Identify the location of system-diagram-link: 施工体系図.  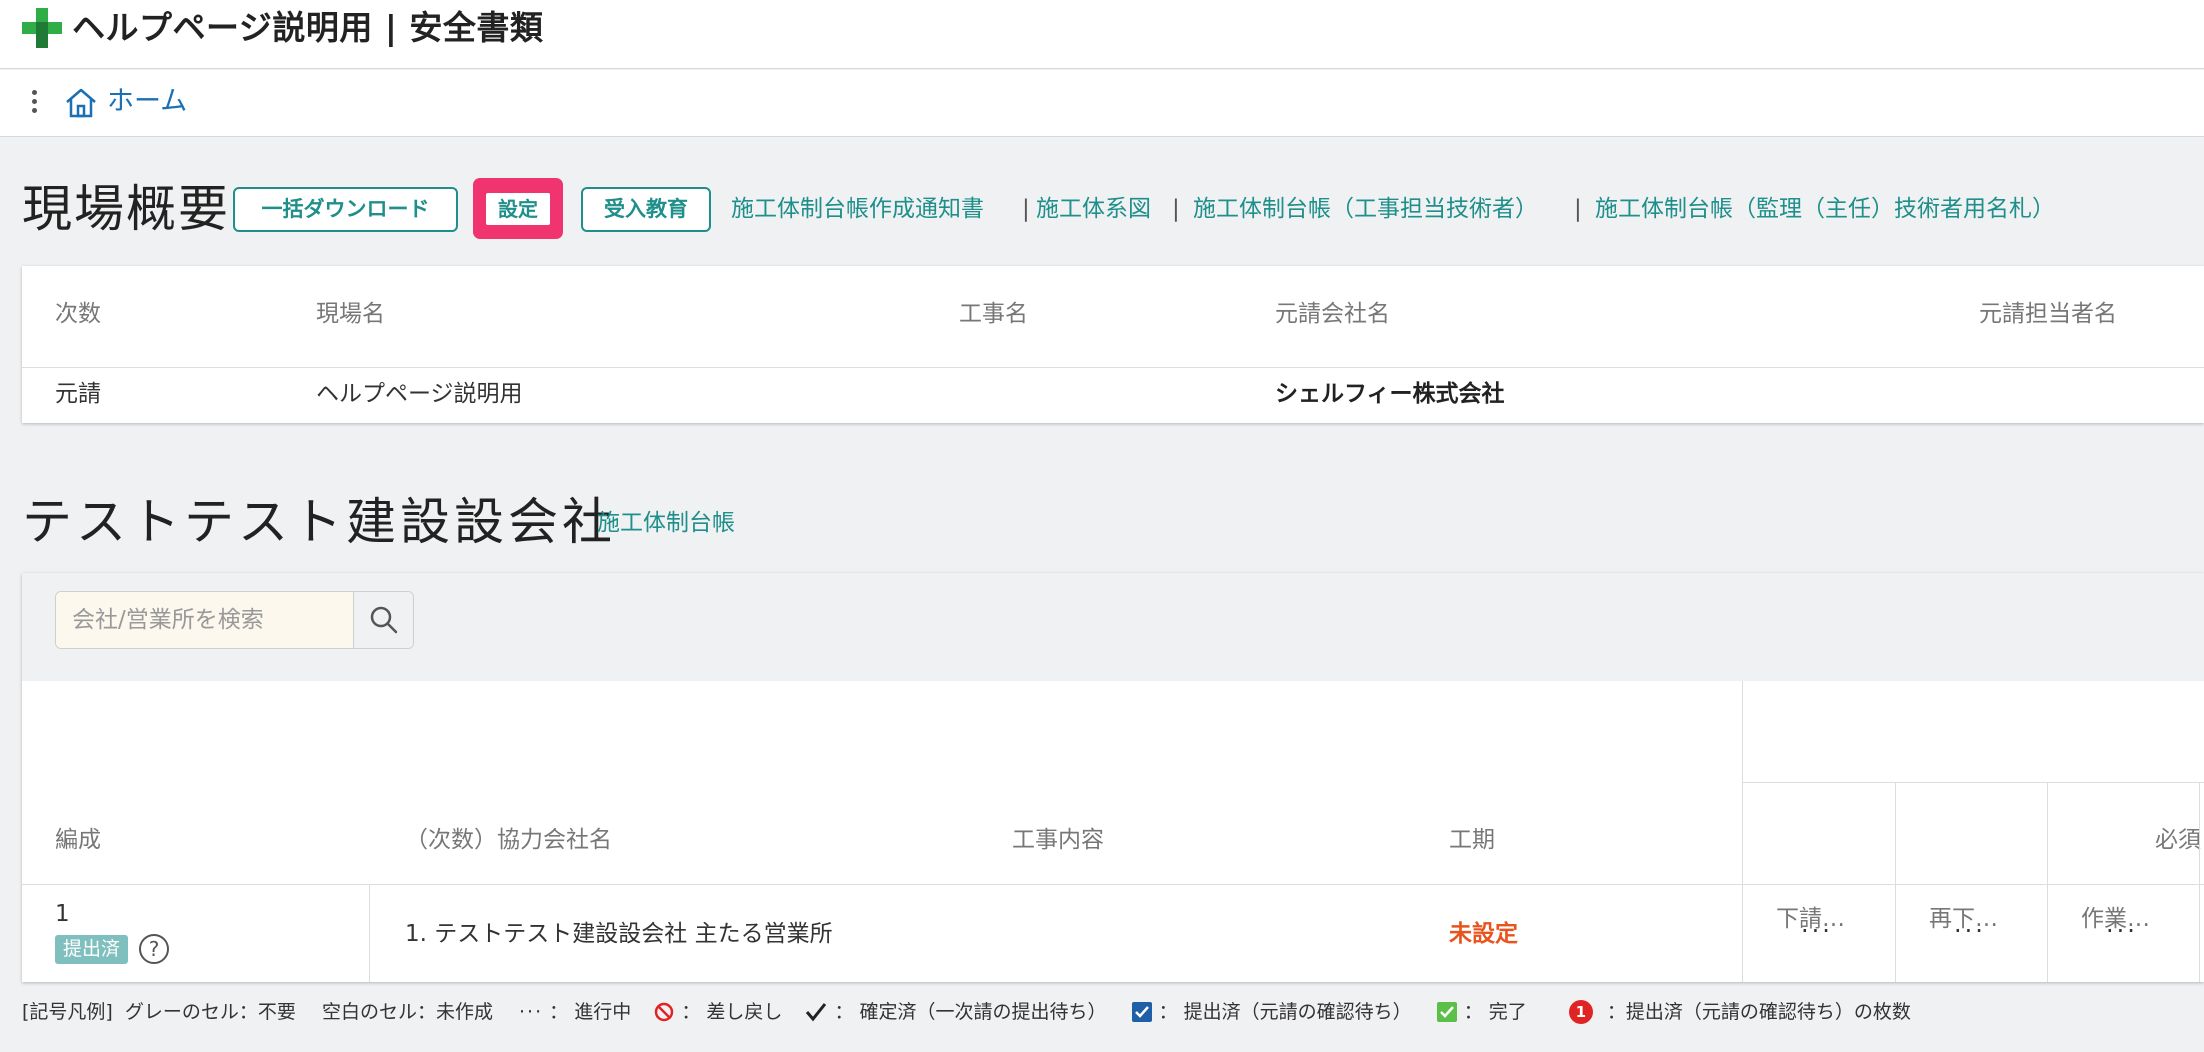
(1093, 209).